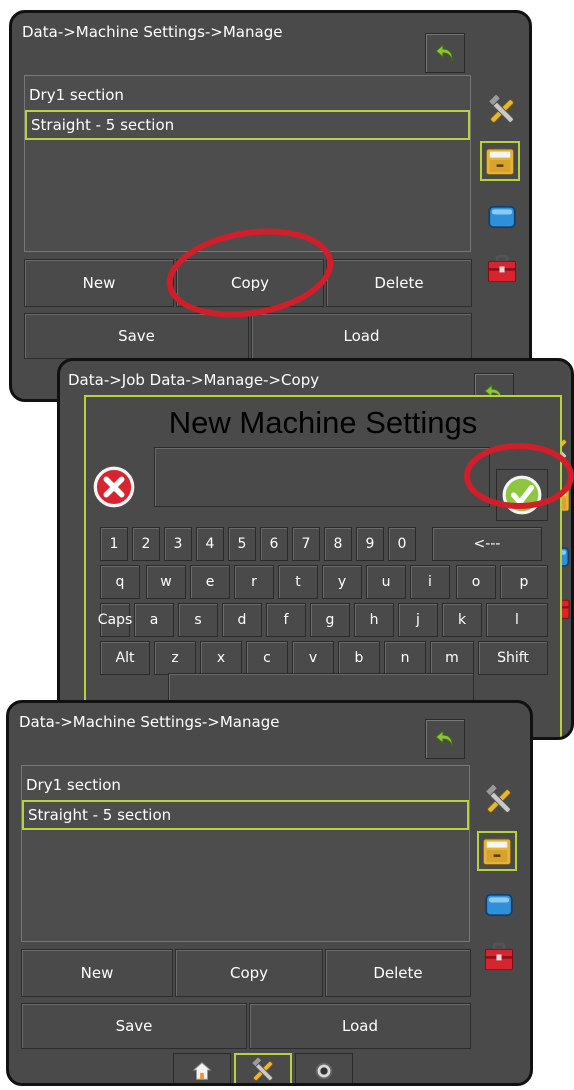 The width and height of the screenshot is (574, 1090). What do you see at coordinates (242, 620) in the screenshot?
I see `key-d: d` at bounding box center [242, 620].